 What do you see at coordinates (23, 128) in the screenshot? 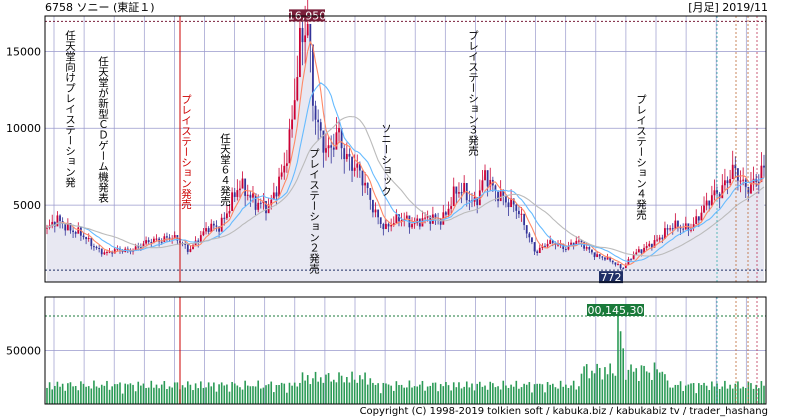
I see `y-tick-label: 10000` at bounding box center [23, 128].